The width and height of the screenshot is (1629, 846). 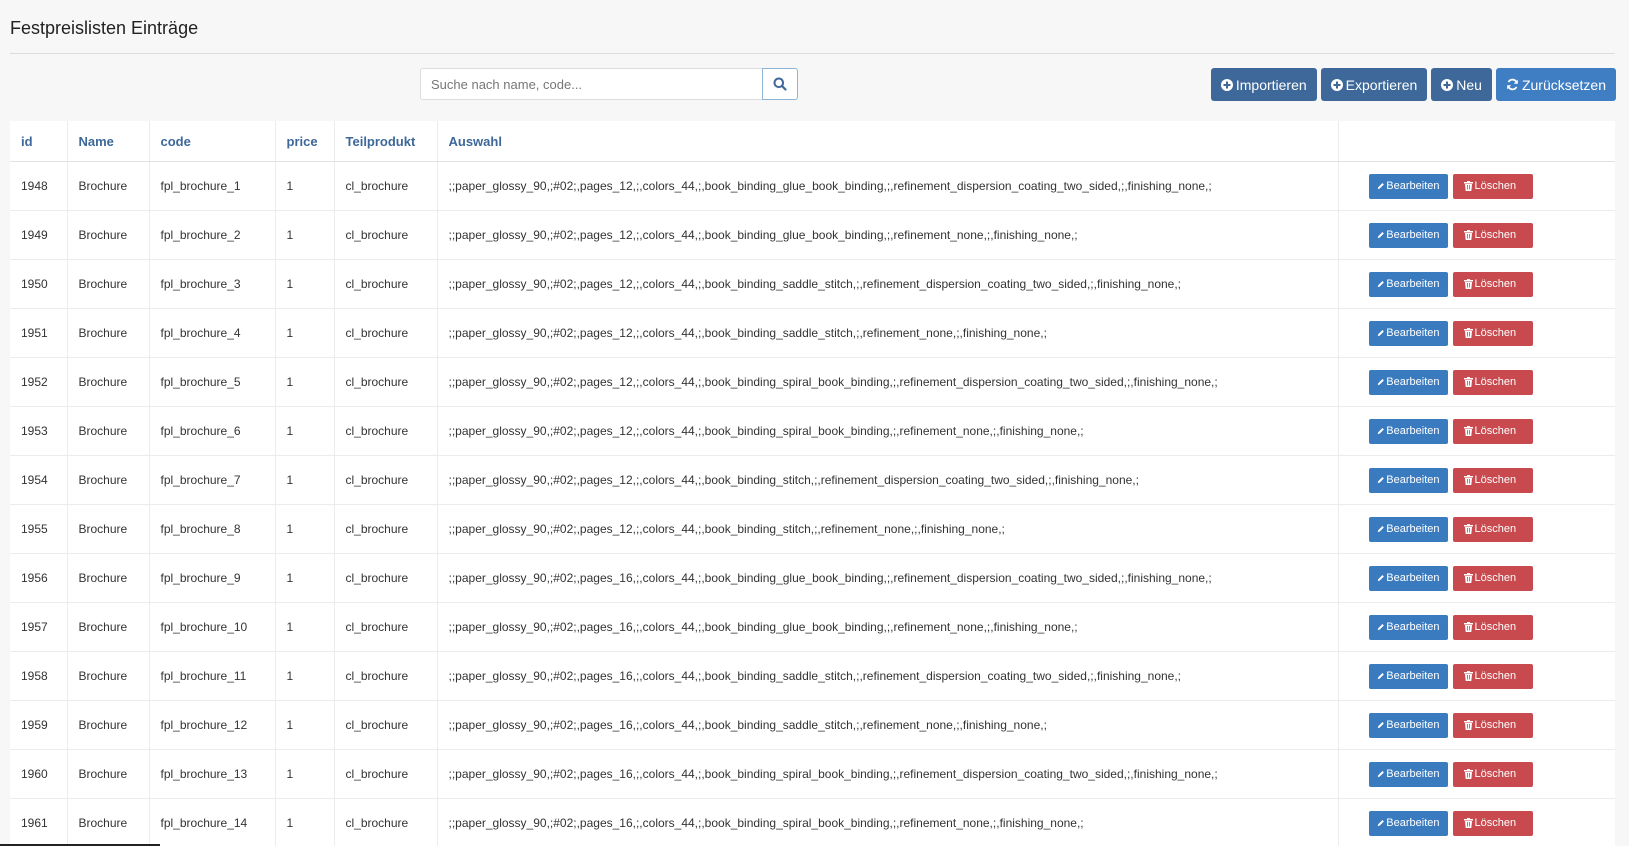 I want to click on cell-code: fpl_brochure_8, so click(x=212, y=529).